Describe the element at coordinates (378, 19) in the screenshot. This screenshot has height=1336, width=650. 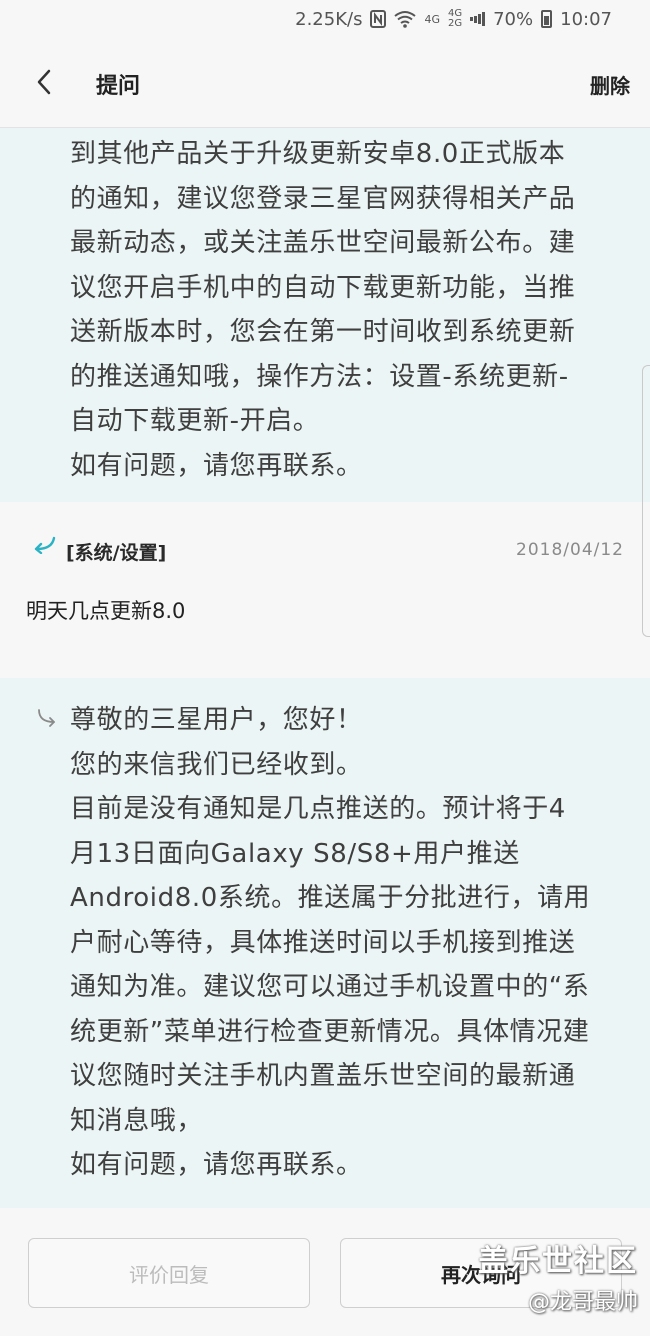
I see `nfc-icon` at that location.